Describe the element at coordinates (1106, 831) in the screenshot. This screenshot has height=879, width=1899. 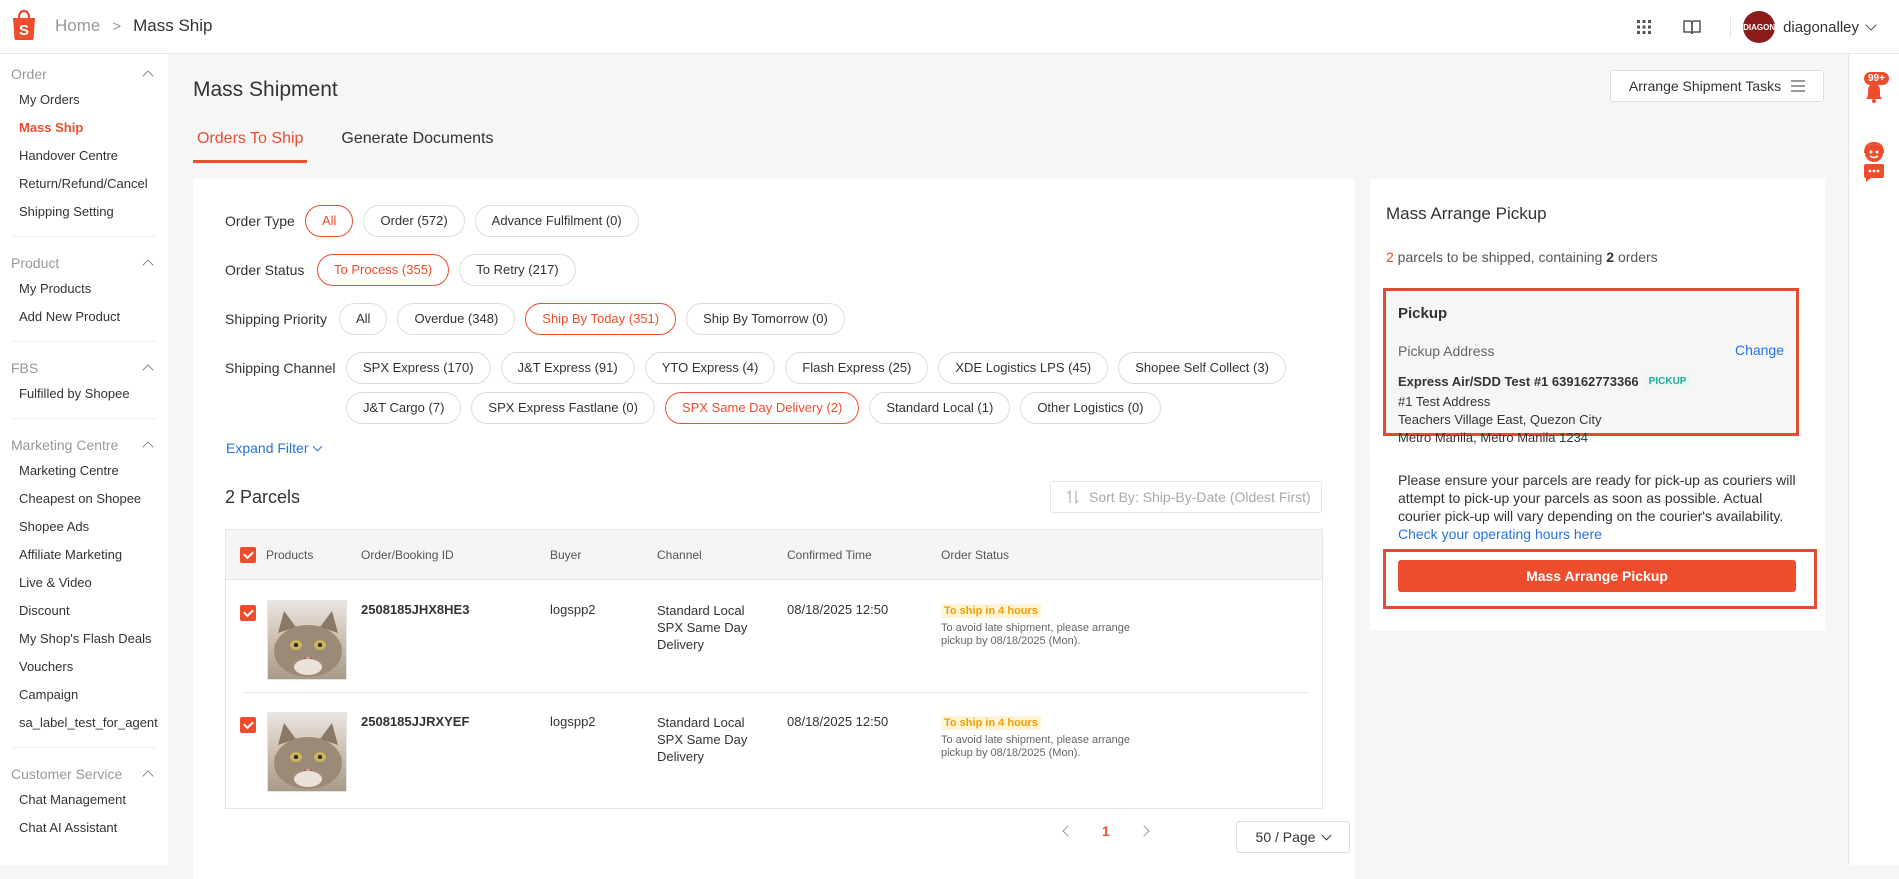
I see `page-number: 1` at that location.